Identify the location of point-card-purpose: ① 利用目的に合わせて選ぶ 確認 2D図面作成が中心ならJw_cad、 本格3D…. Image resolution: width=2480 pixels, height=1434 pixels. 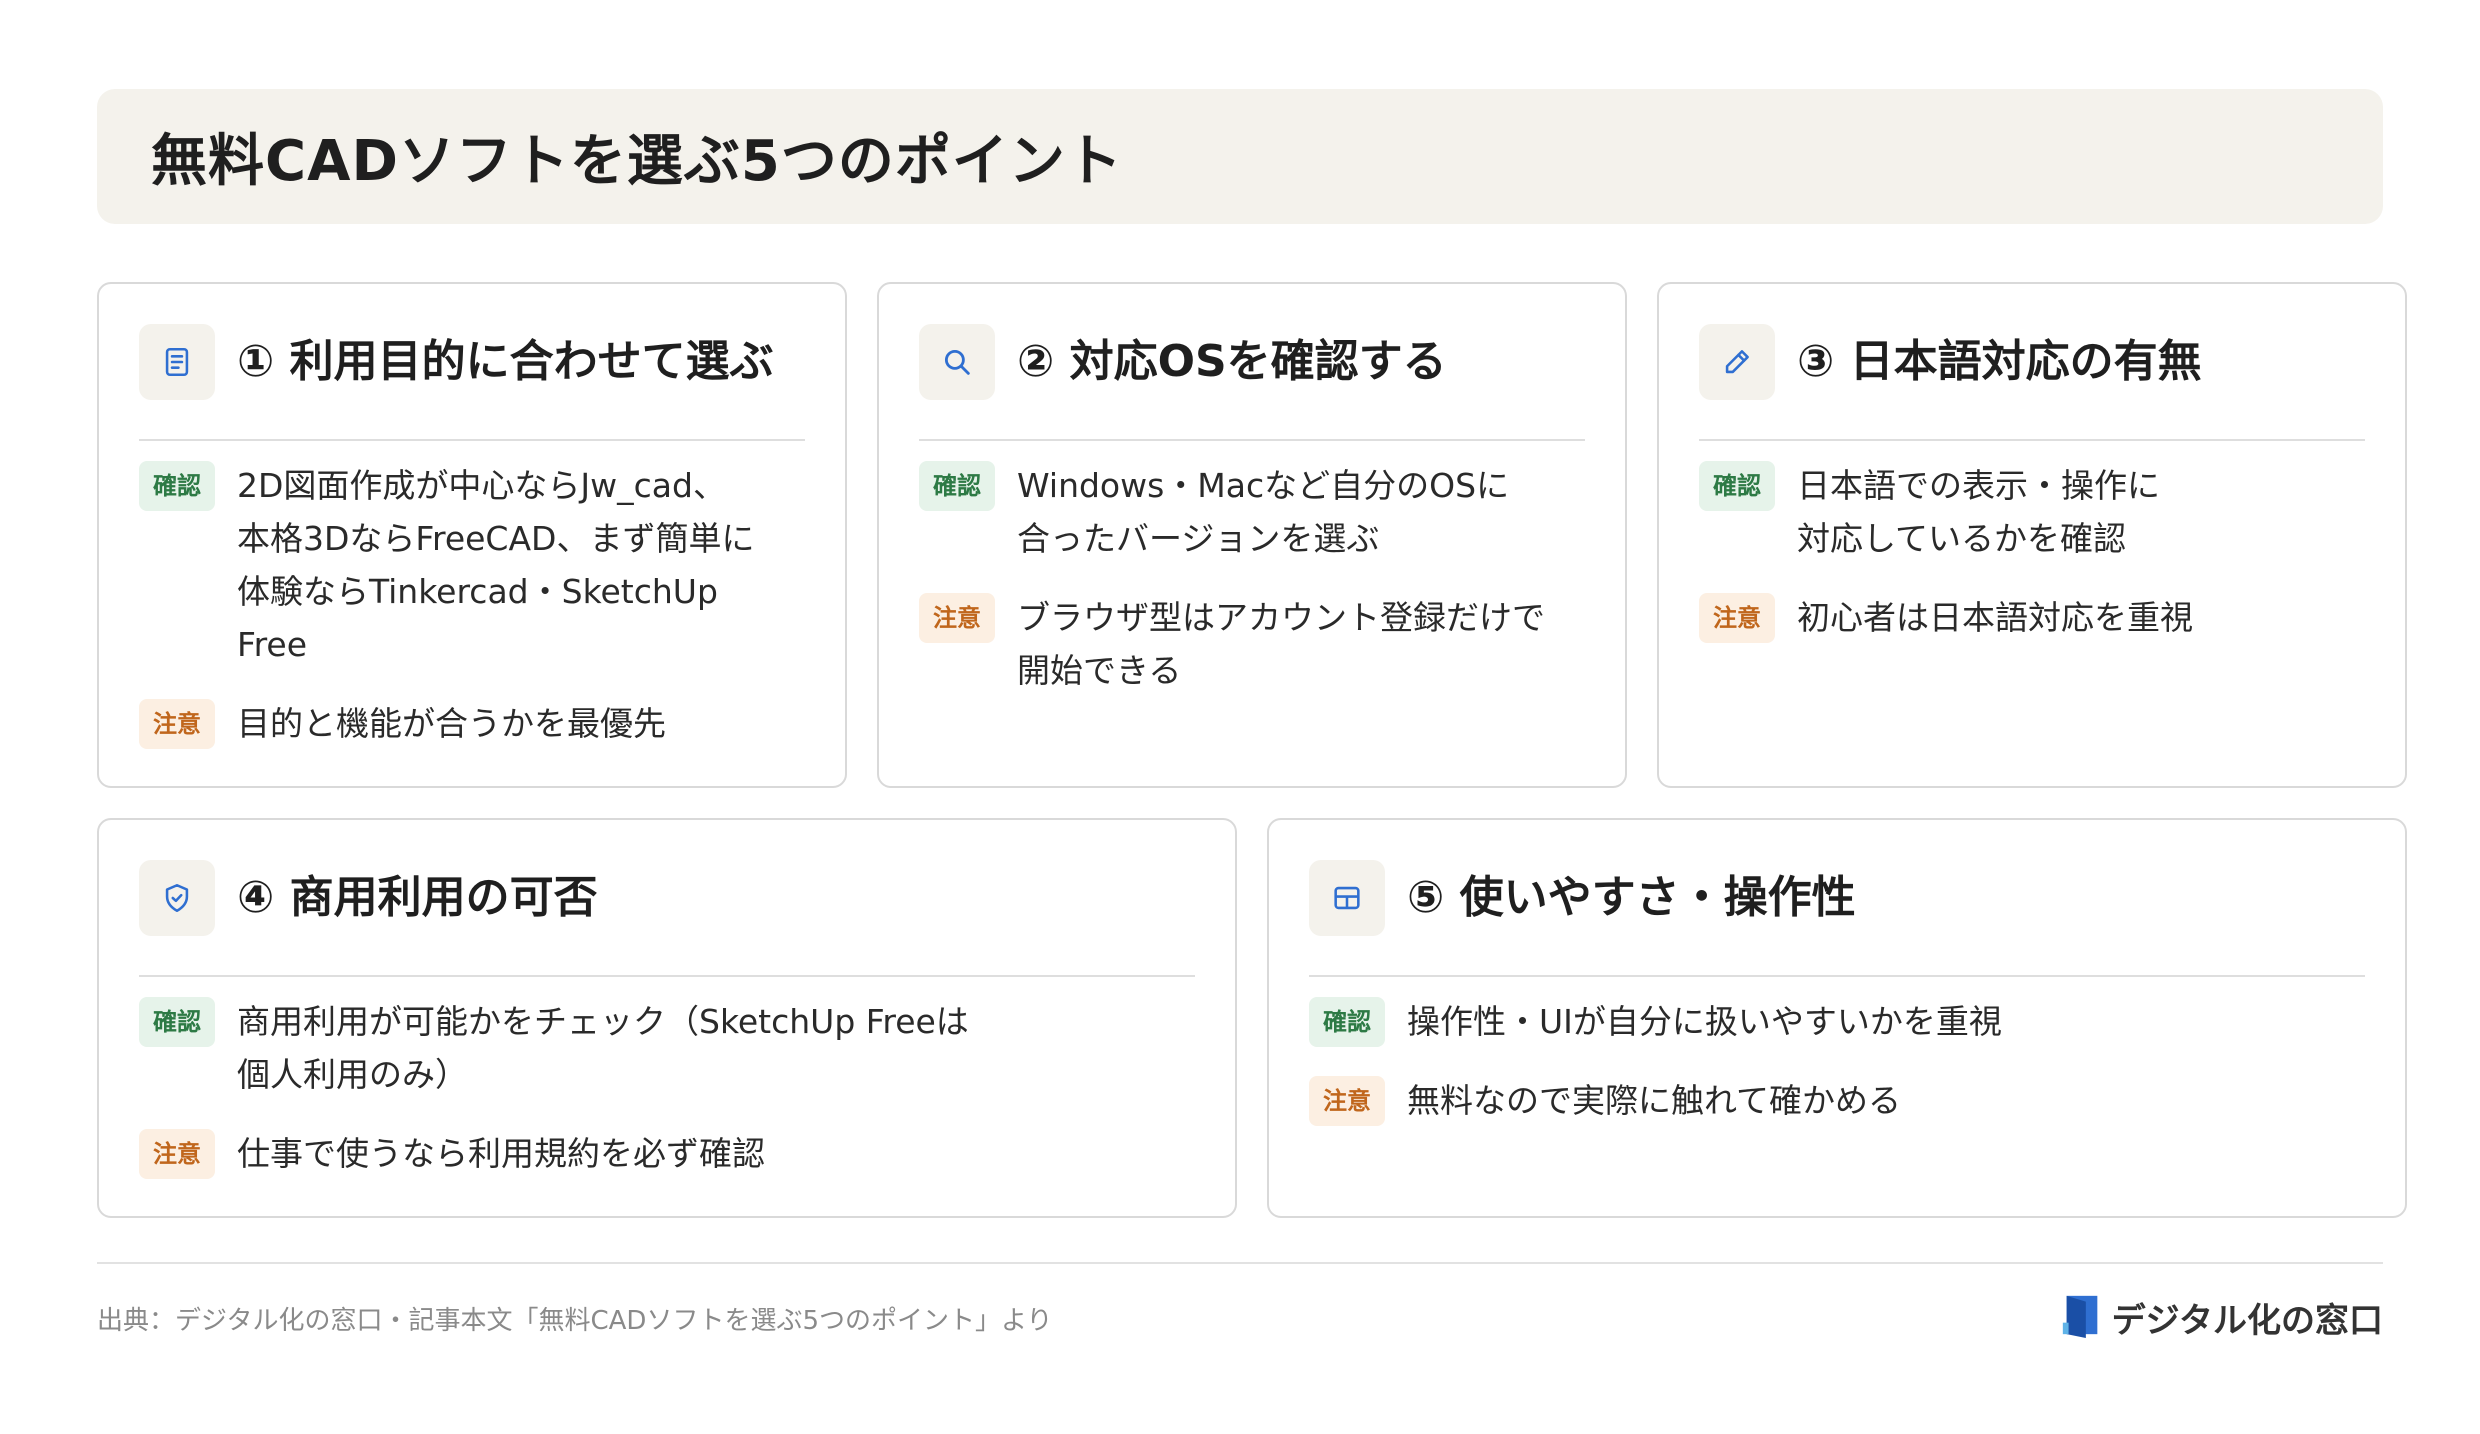
(472, 535).